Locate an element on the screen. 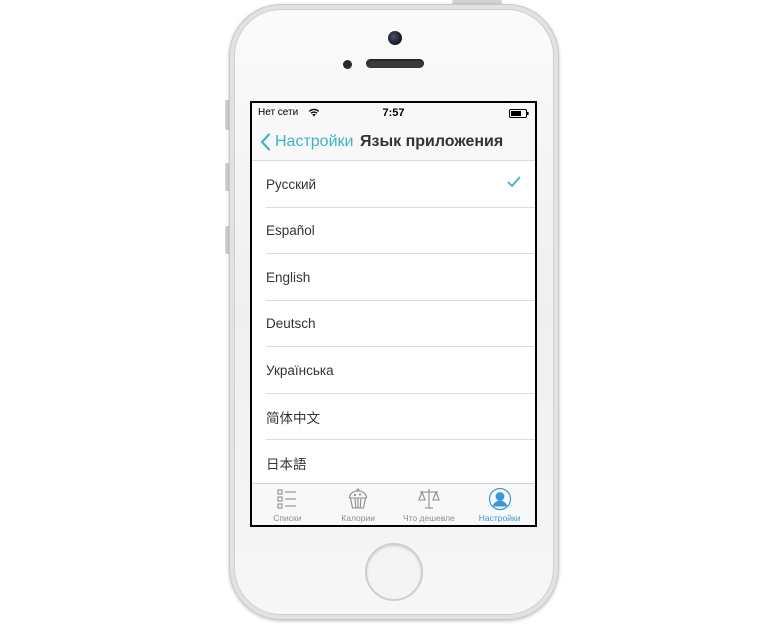 This screenshot has height=624, width=760. chevron-left-icon is located at coordinates (265, 142).